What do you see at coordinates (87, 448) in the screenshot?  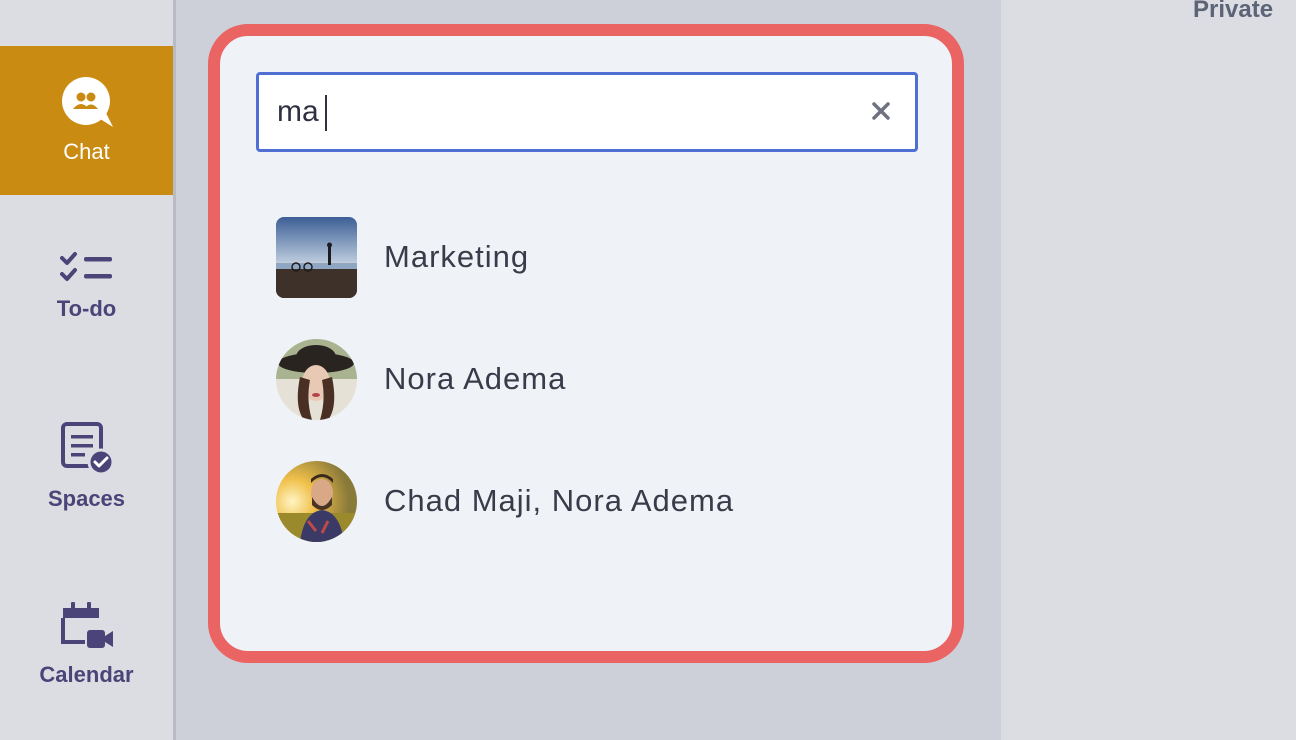 I see `spaces-icon` at bounding box center [87, 448].